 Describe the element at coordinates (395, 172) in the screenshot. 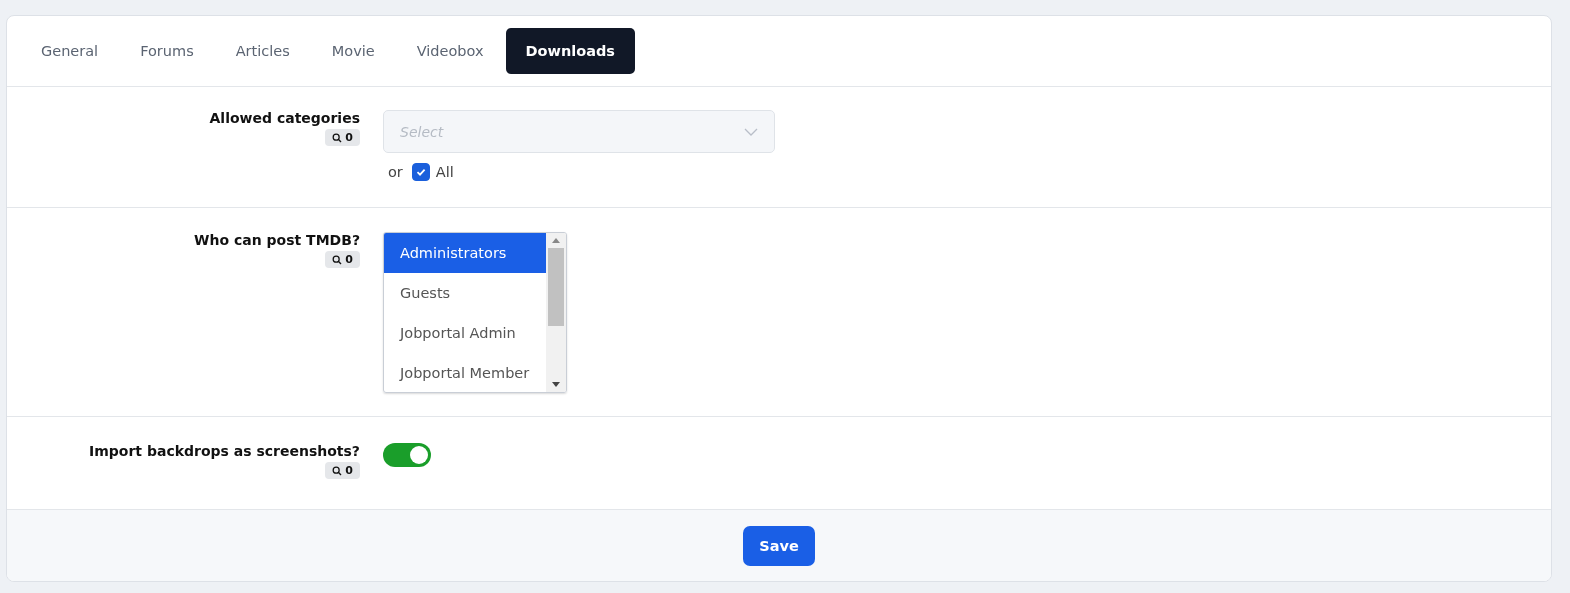

I see `or-text: or` at that location.